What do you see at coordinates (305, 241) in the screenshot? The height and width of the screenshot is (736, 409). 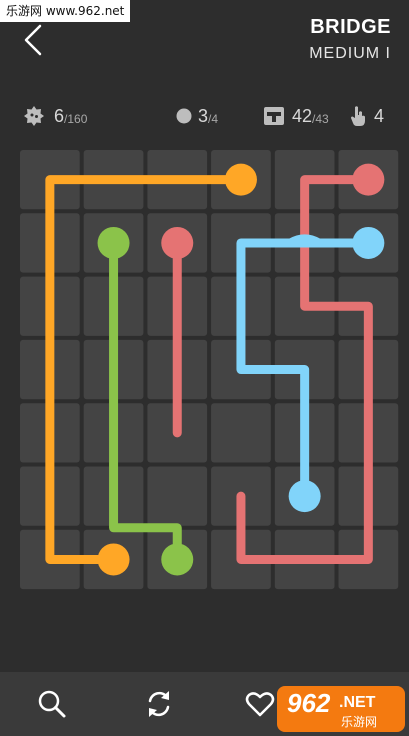 I see `bridge-crossing` at bounding box center [305, 241].